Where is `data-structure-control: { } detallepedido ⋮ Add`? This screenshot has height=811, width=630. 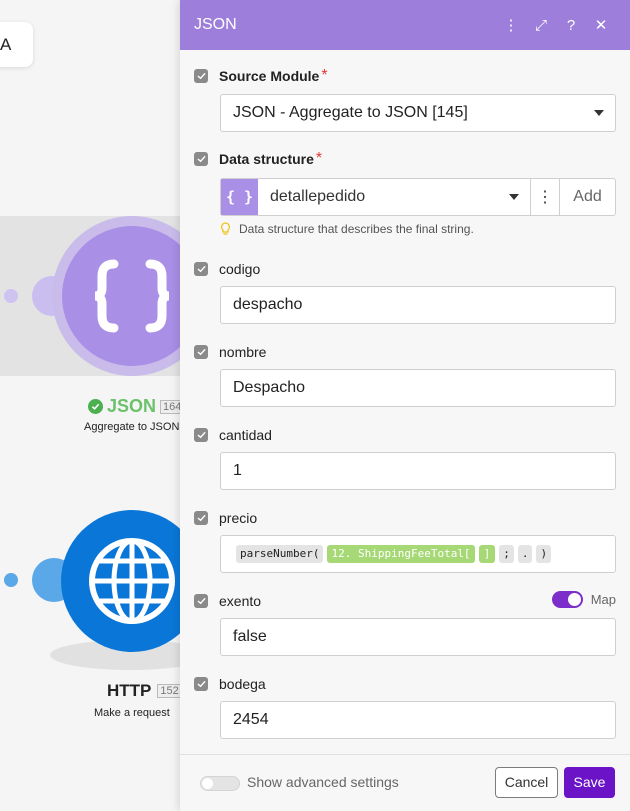 data-structure-control: { } detallepedido ⋮ Add is located at coordinates (418, 197).